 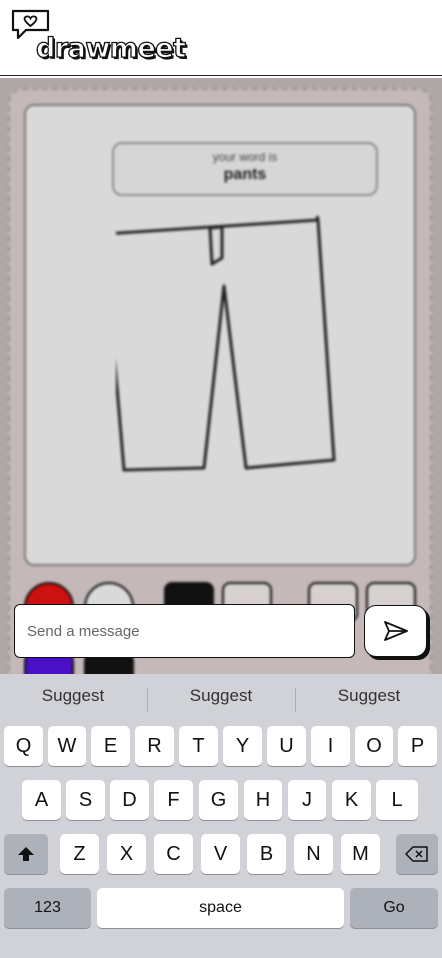 What do you see at coordinates (198, 746) in the screenshot?
I see `key-t: T` at bounding box center [198, 746].